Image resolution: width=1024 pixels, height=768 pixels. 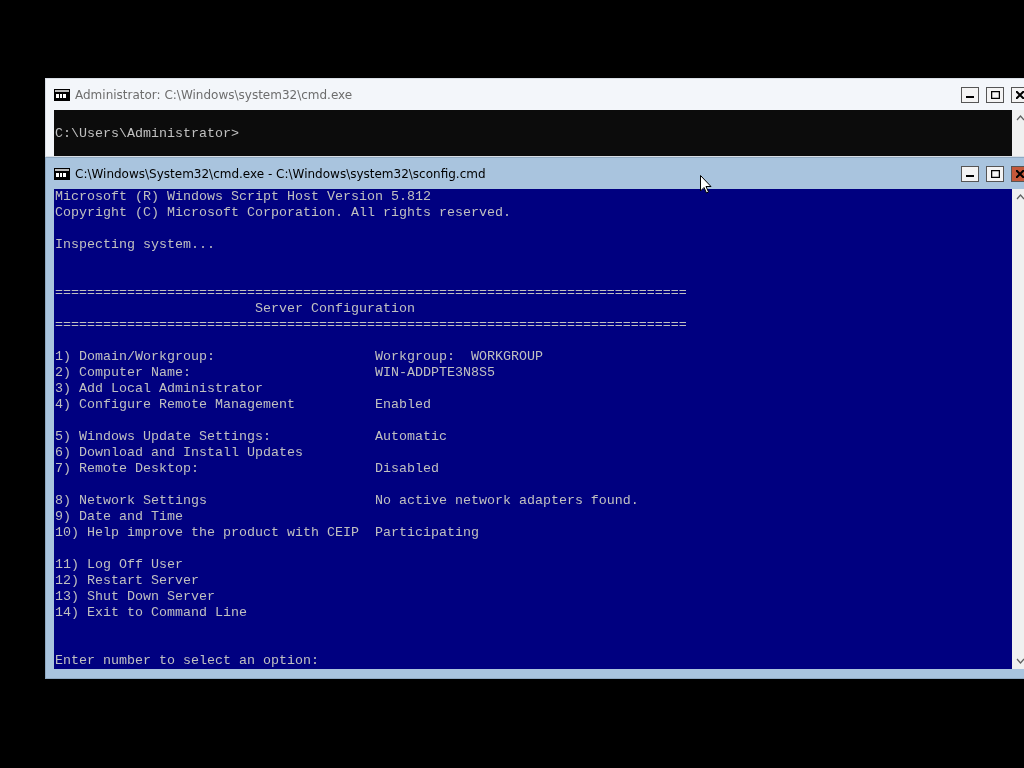 What do you see at coordinates (427, 533) in the screenshot?
I see `option-value: Participating` at bounding box center [427, 533].